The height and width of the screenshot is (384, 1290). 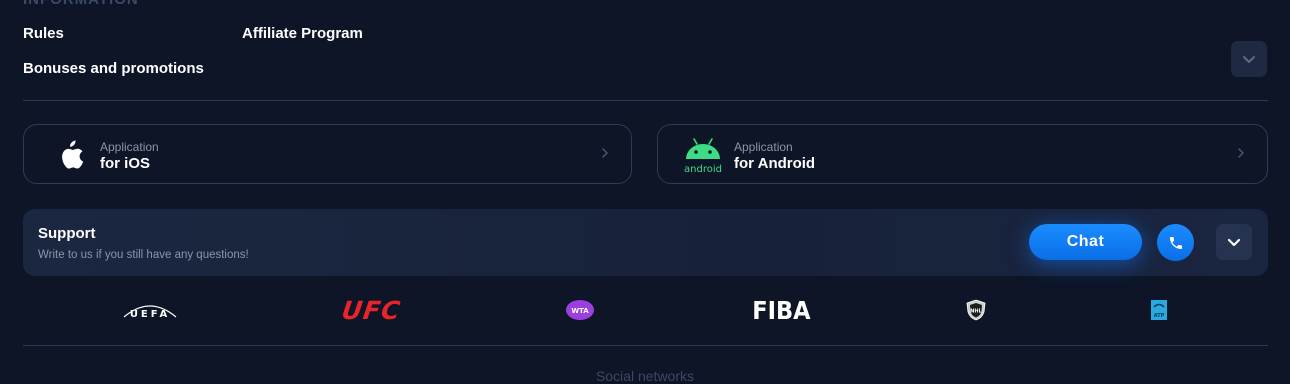 I want to click on atp-text: ATP, so click(x=1159, y=316).